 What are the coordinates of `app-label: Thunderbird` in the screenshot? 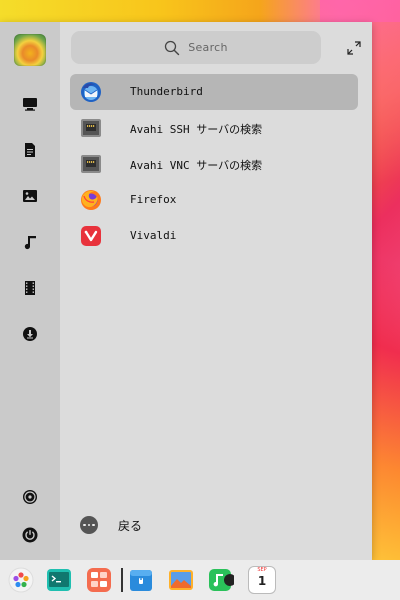 It's located at (166, 91).